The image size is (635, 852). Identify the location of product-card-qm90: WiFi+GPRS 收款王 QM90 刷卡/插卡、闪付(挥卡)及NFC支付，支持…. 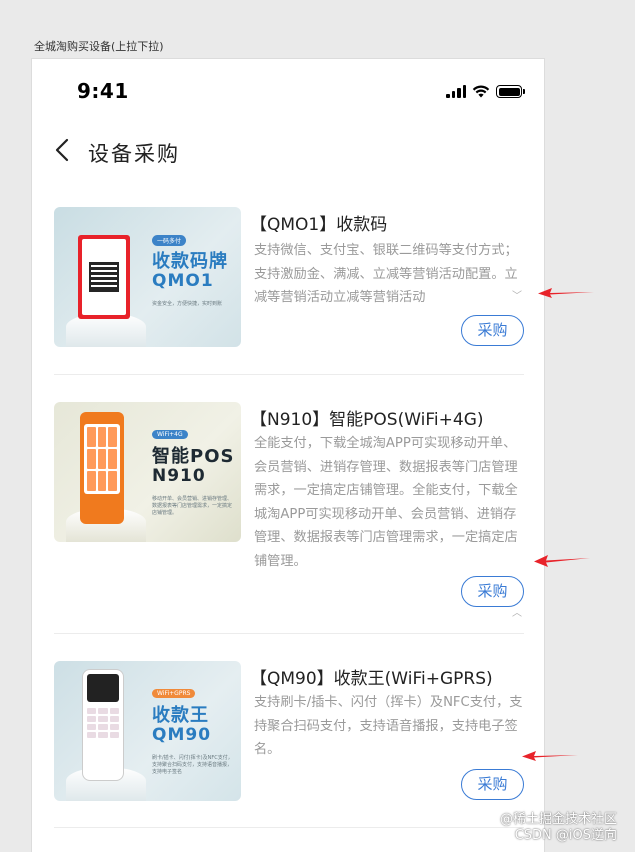
(289, 746).